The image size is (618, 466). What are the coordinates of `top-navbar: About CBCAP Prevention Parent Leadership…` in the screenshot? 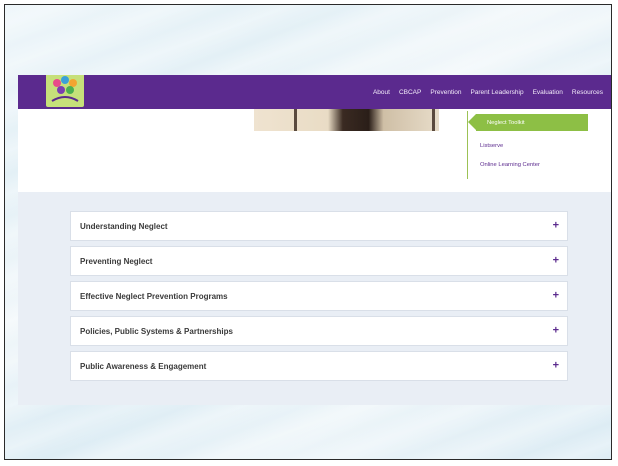 It's located at (314, 92).